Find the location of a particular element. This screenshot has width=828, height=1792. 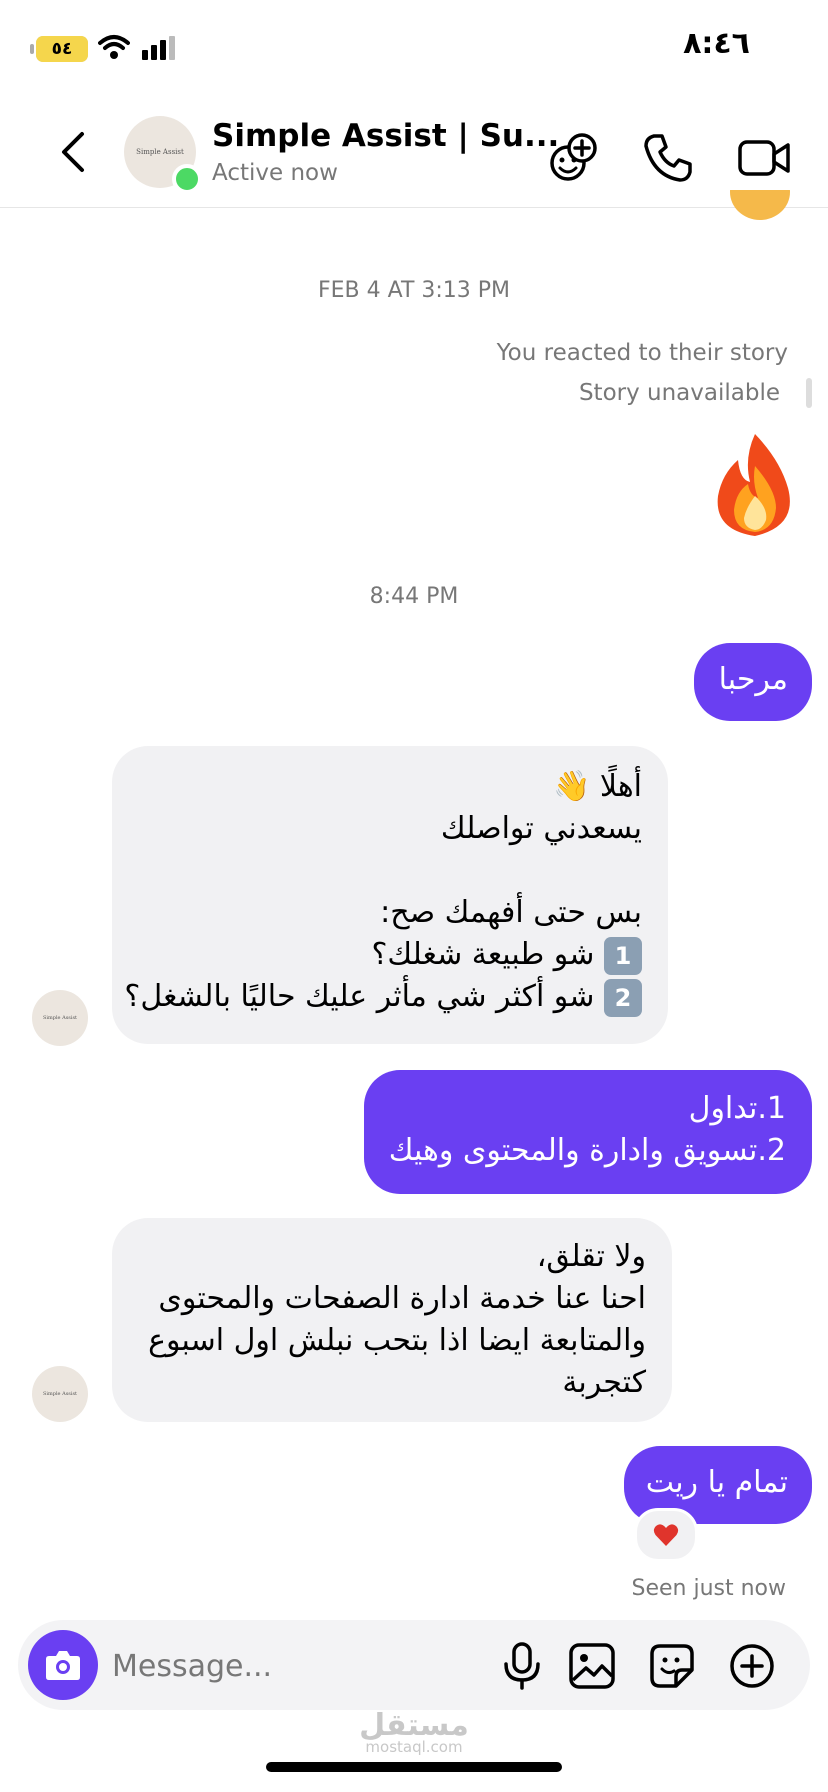

message-list-item: 1 شو طبيعة شغلك؟ is located at coordinates (390, 955).